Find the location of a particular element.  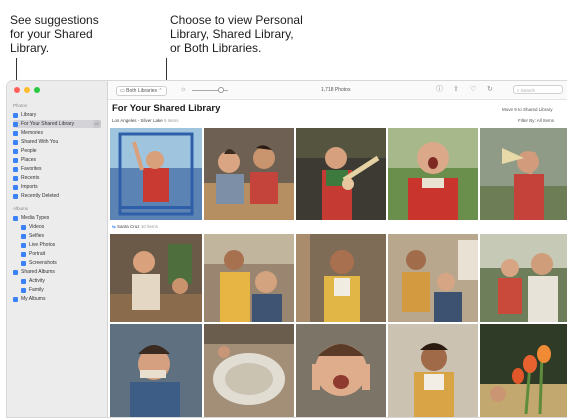

sidebar-section-albums: Albums is located at coordinates (21, 208).